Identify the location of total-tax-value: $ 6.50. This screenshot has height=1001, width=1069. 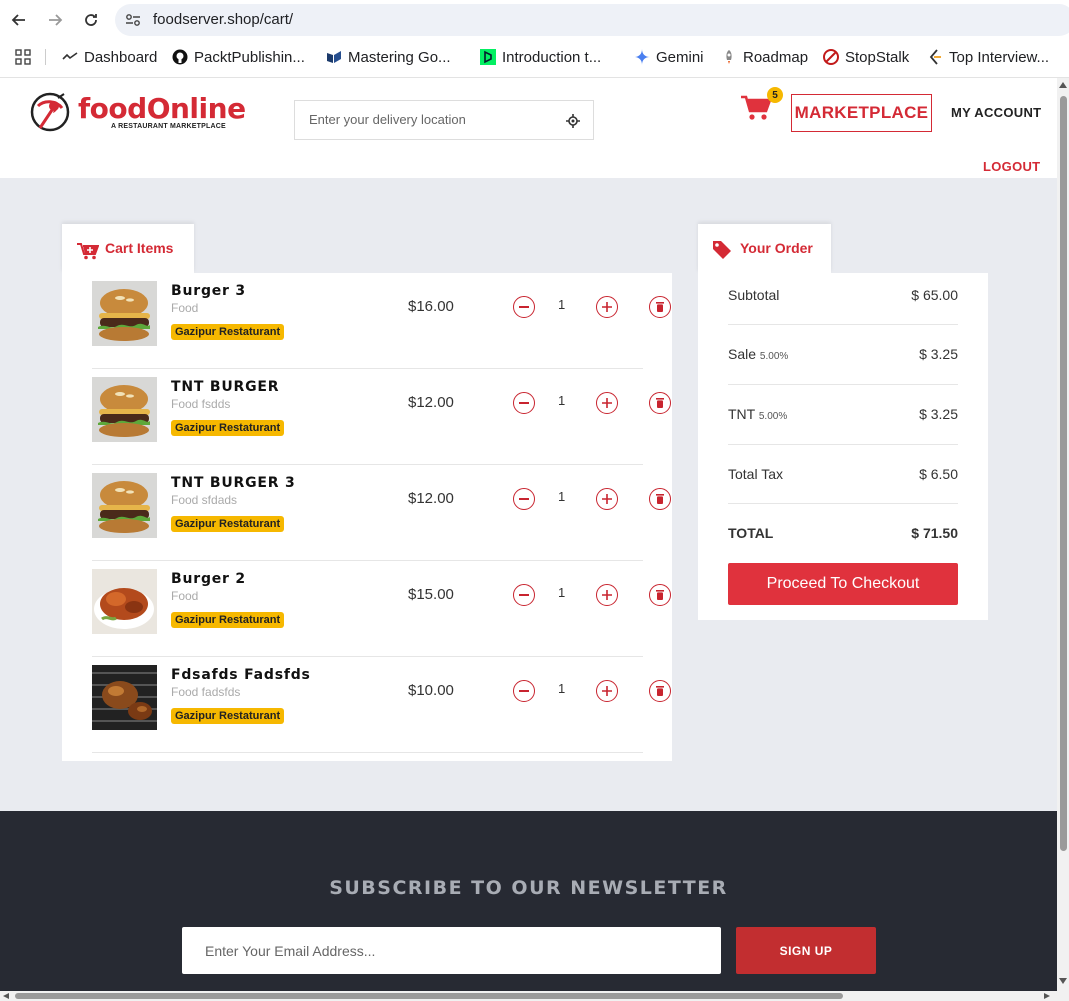
(938, 474).